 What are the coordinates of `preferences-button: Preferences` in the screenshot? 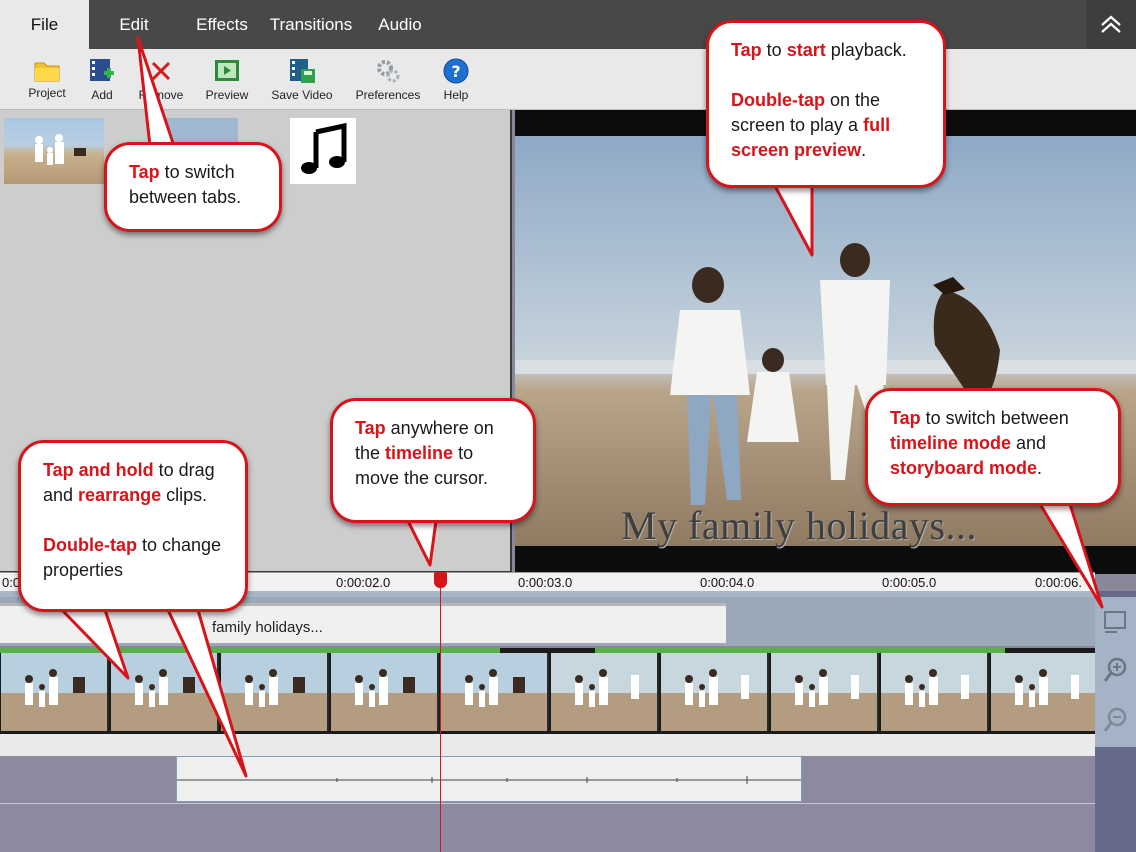 It's located at (388, 79).